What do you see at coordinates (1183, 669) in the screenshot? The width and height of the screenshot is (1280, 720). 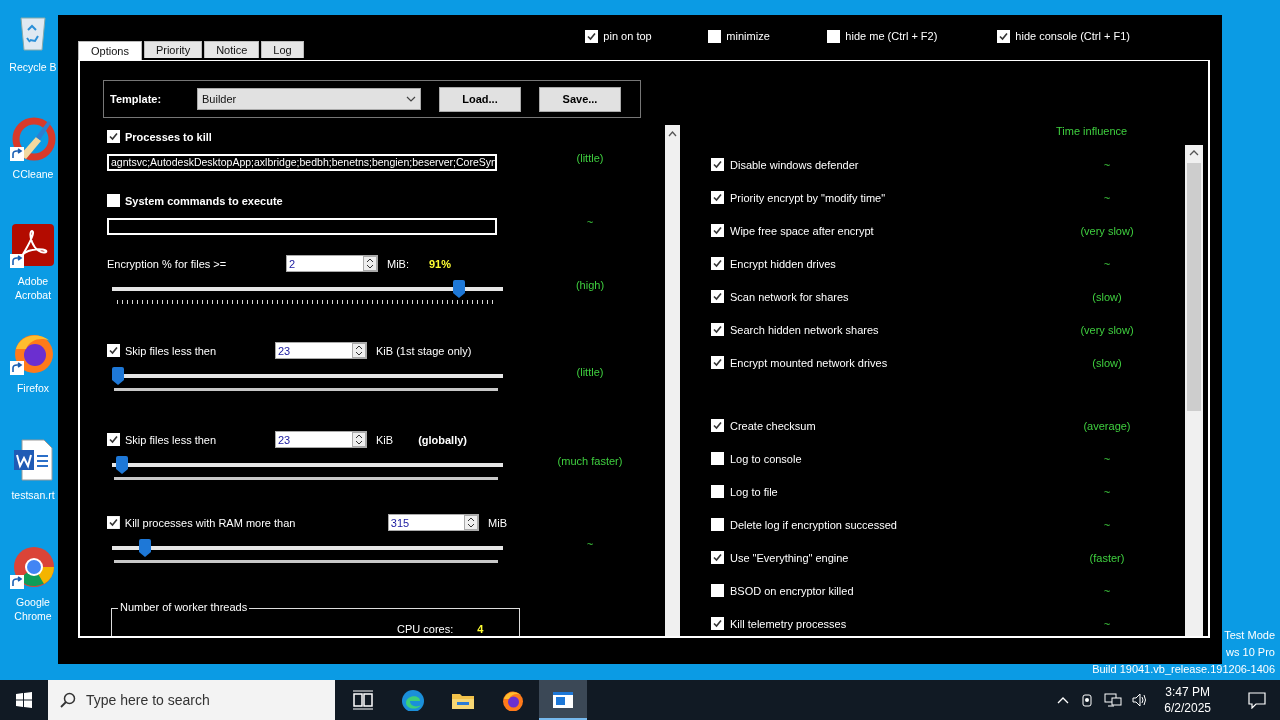 I see `system-info-text: Build 19041.vb_release.191206-1406` at bounding box center [1183, 669].